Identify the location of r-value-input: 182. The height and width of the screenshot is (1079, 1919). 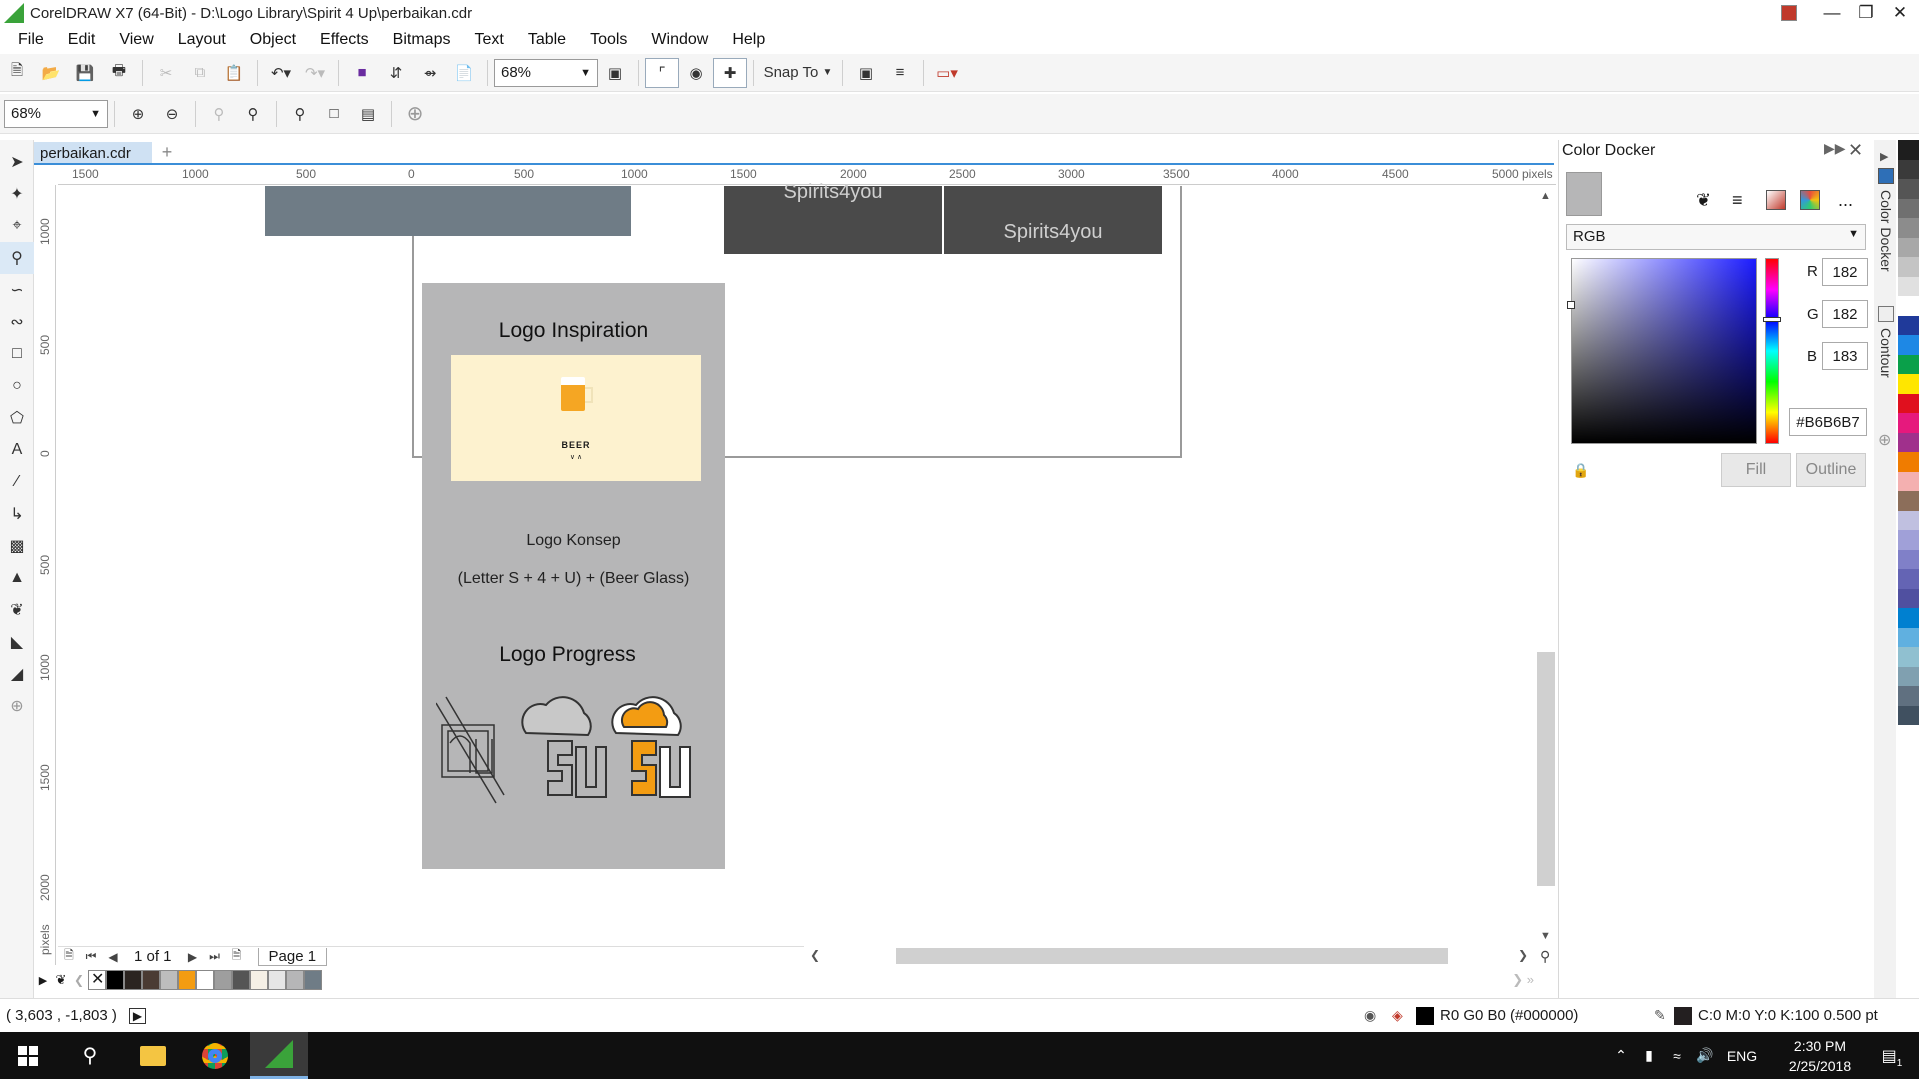
(1845, 272).